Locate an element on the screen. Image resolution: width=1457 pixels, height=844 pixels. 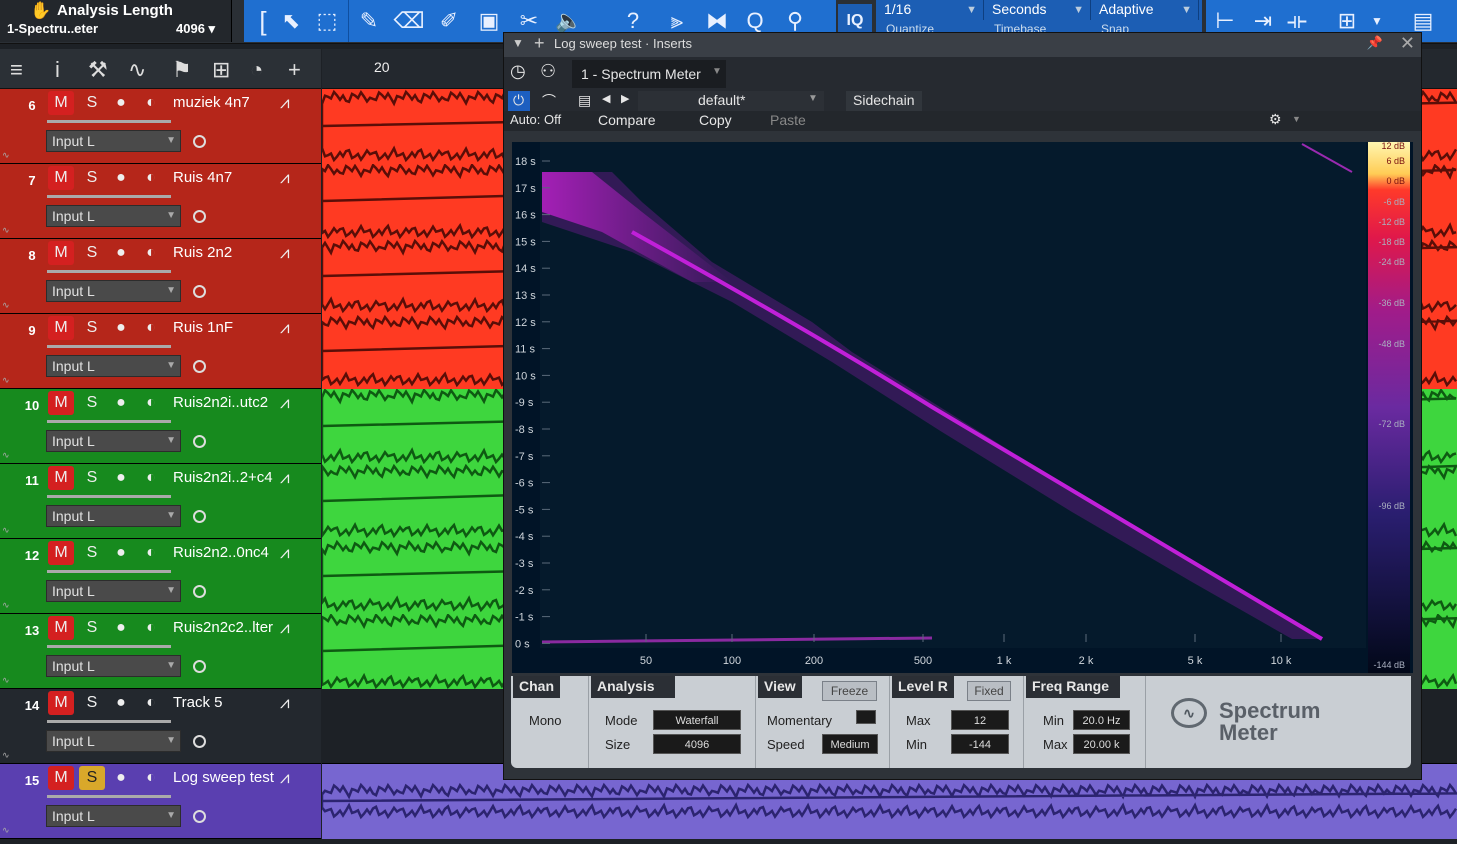
sidechain-button: Sidechain is located at coordinates (884, 101).